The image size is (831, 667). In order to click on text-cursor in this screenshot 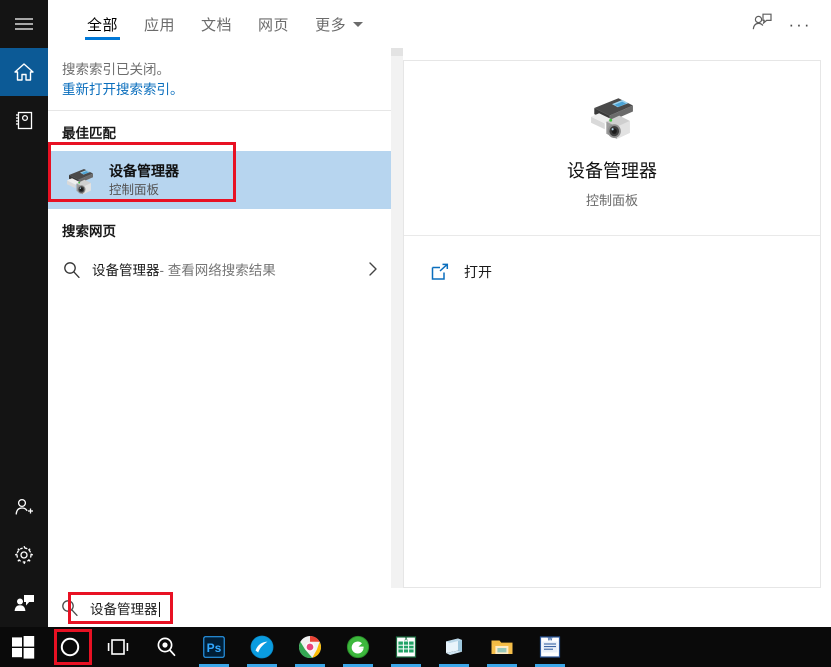, I will do `click(159, 609)`.